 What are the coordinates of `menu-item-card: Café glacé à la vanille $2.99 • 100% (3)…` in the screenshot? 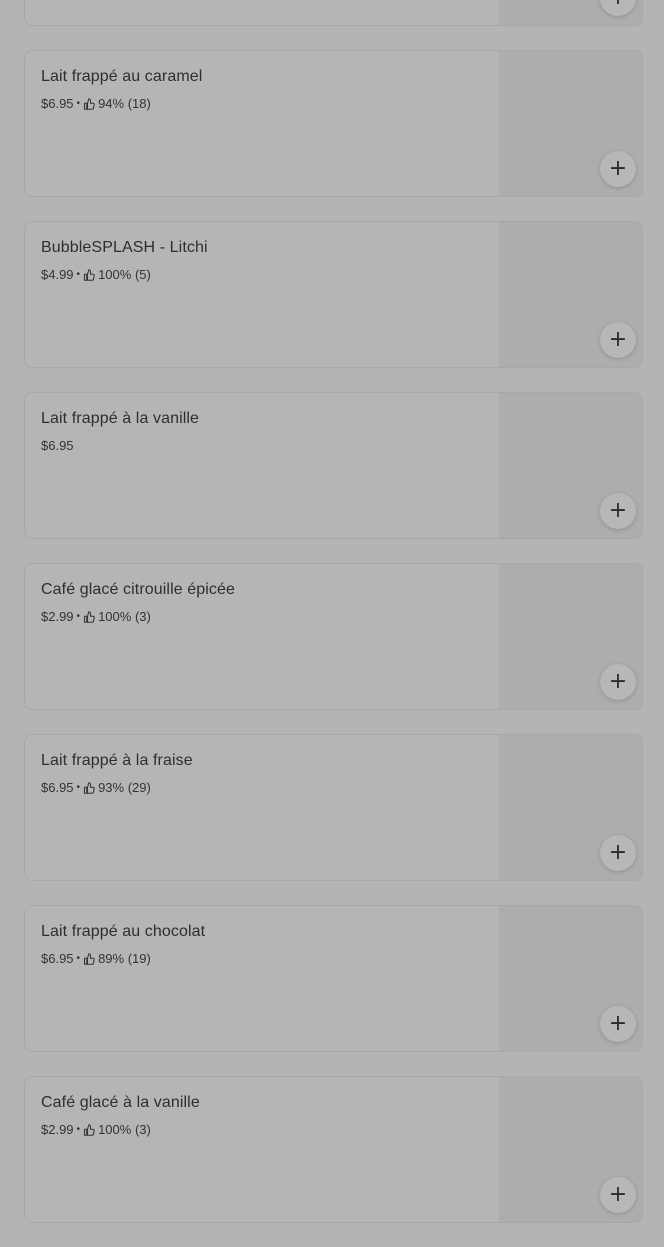 It's located at (333, 1149).